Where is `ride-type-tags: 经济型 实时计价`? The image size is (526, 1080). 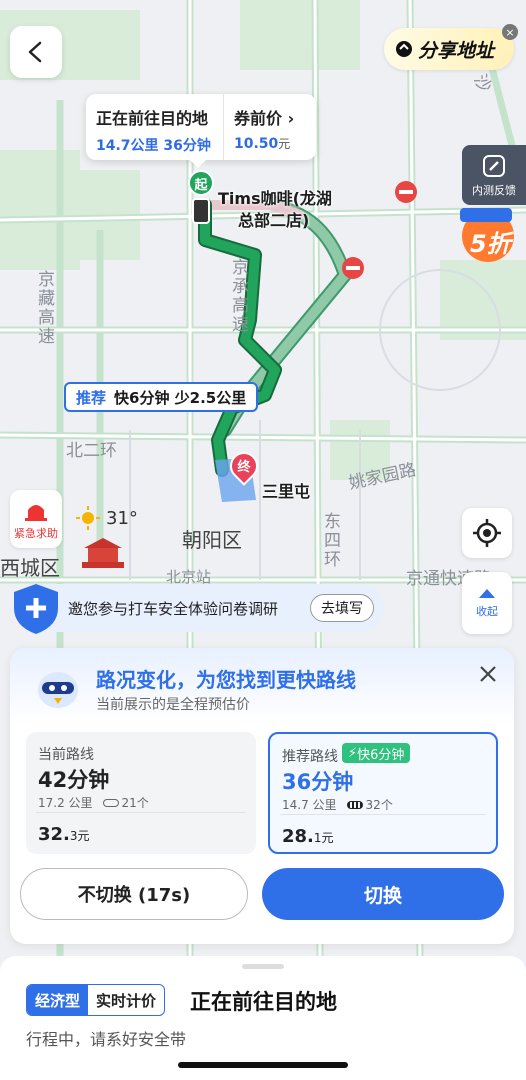
ride-type-tags: 经济型 实时计价 is located at coordinates (96, 1000).